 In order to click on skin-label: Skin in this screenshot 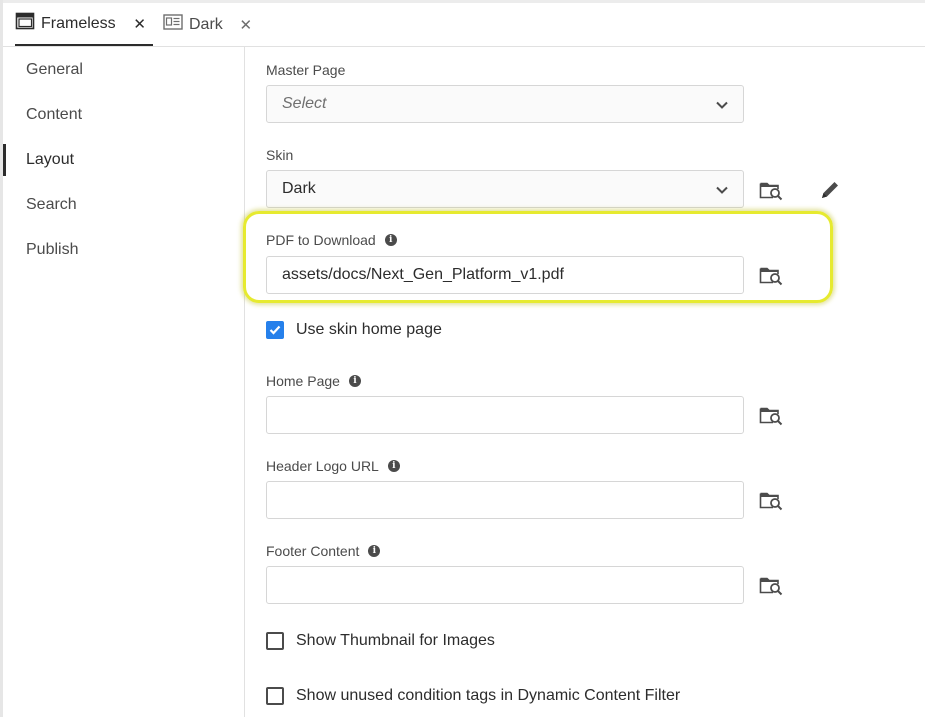, I will do `click(279, 155)`.